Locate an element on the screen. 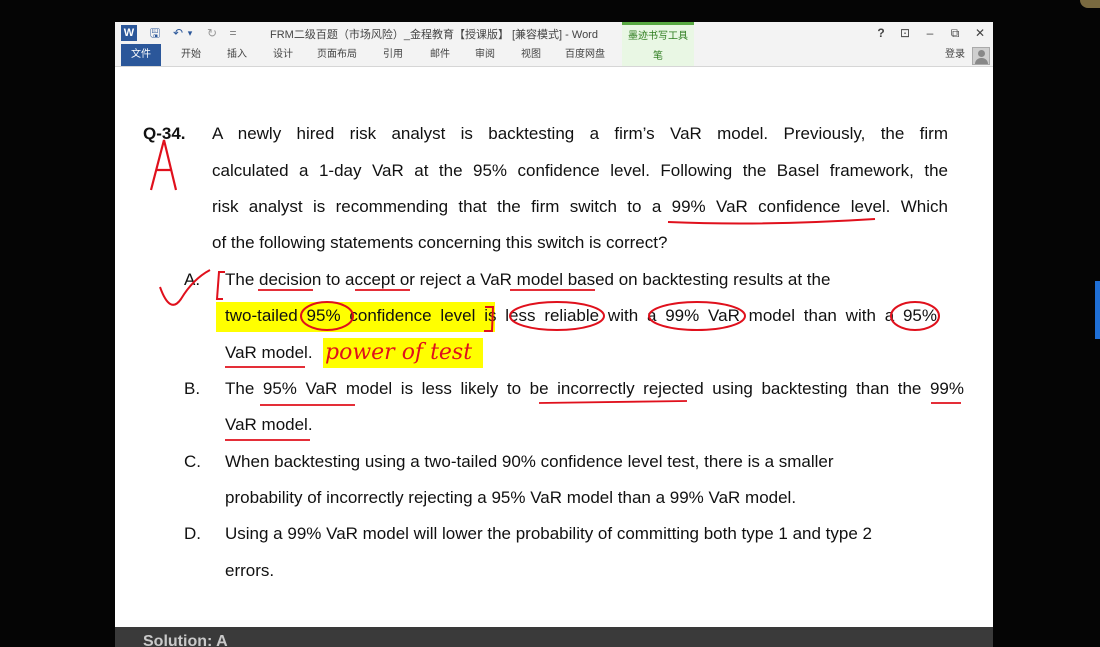  corner-decoration is located at coordinates (1090, 4).